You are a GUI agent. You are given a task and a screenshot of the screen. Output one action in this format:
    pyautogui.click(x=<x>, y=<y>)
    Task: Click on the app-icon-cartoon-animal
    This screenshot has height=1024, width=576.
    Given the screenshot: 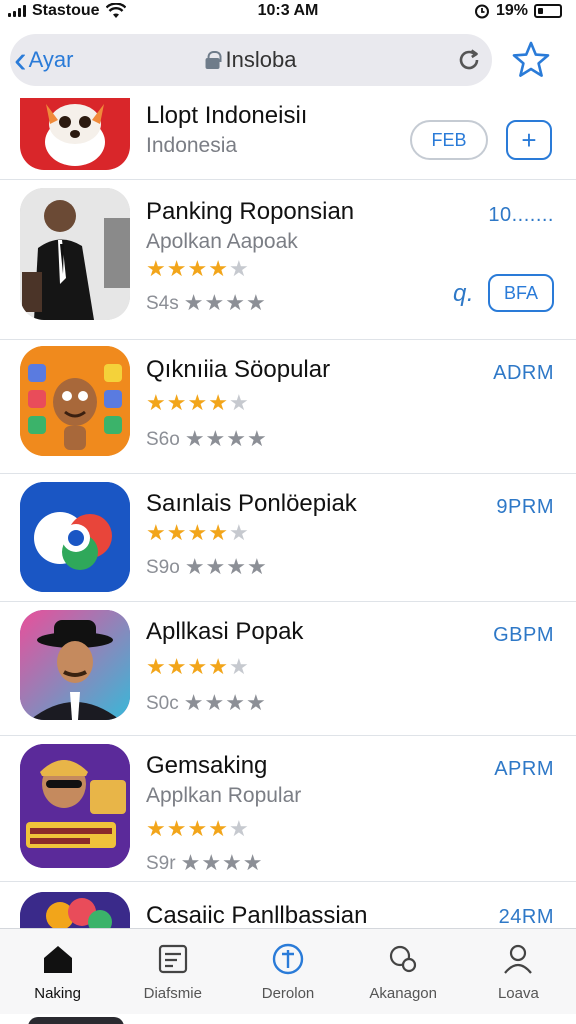 What is the action you would take?
    pyautogui.click(x=75, y=401)
    